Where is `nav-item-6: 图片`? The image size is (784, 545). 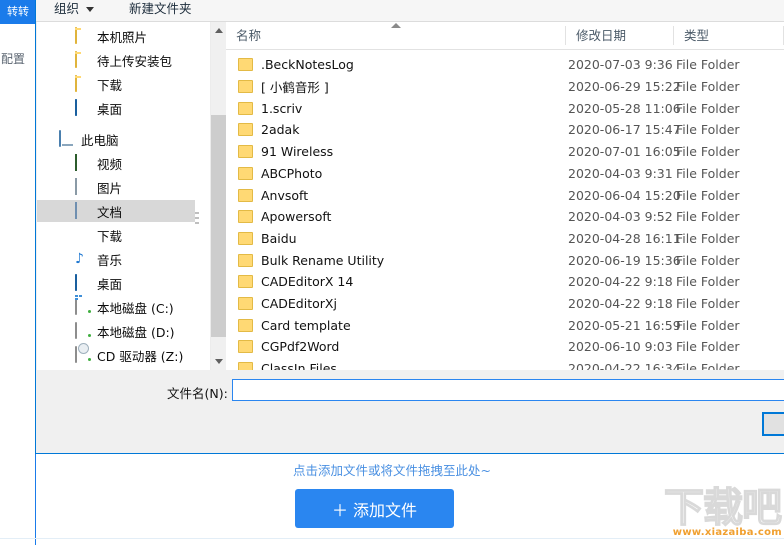 nav-item-6: 图片 is located at coordinates (116, 187).